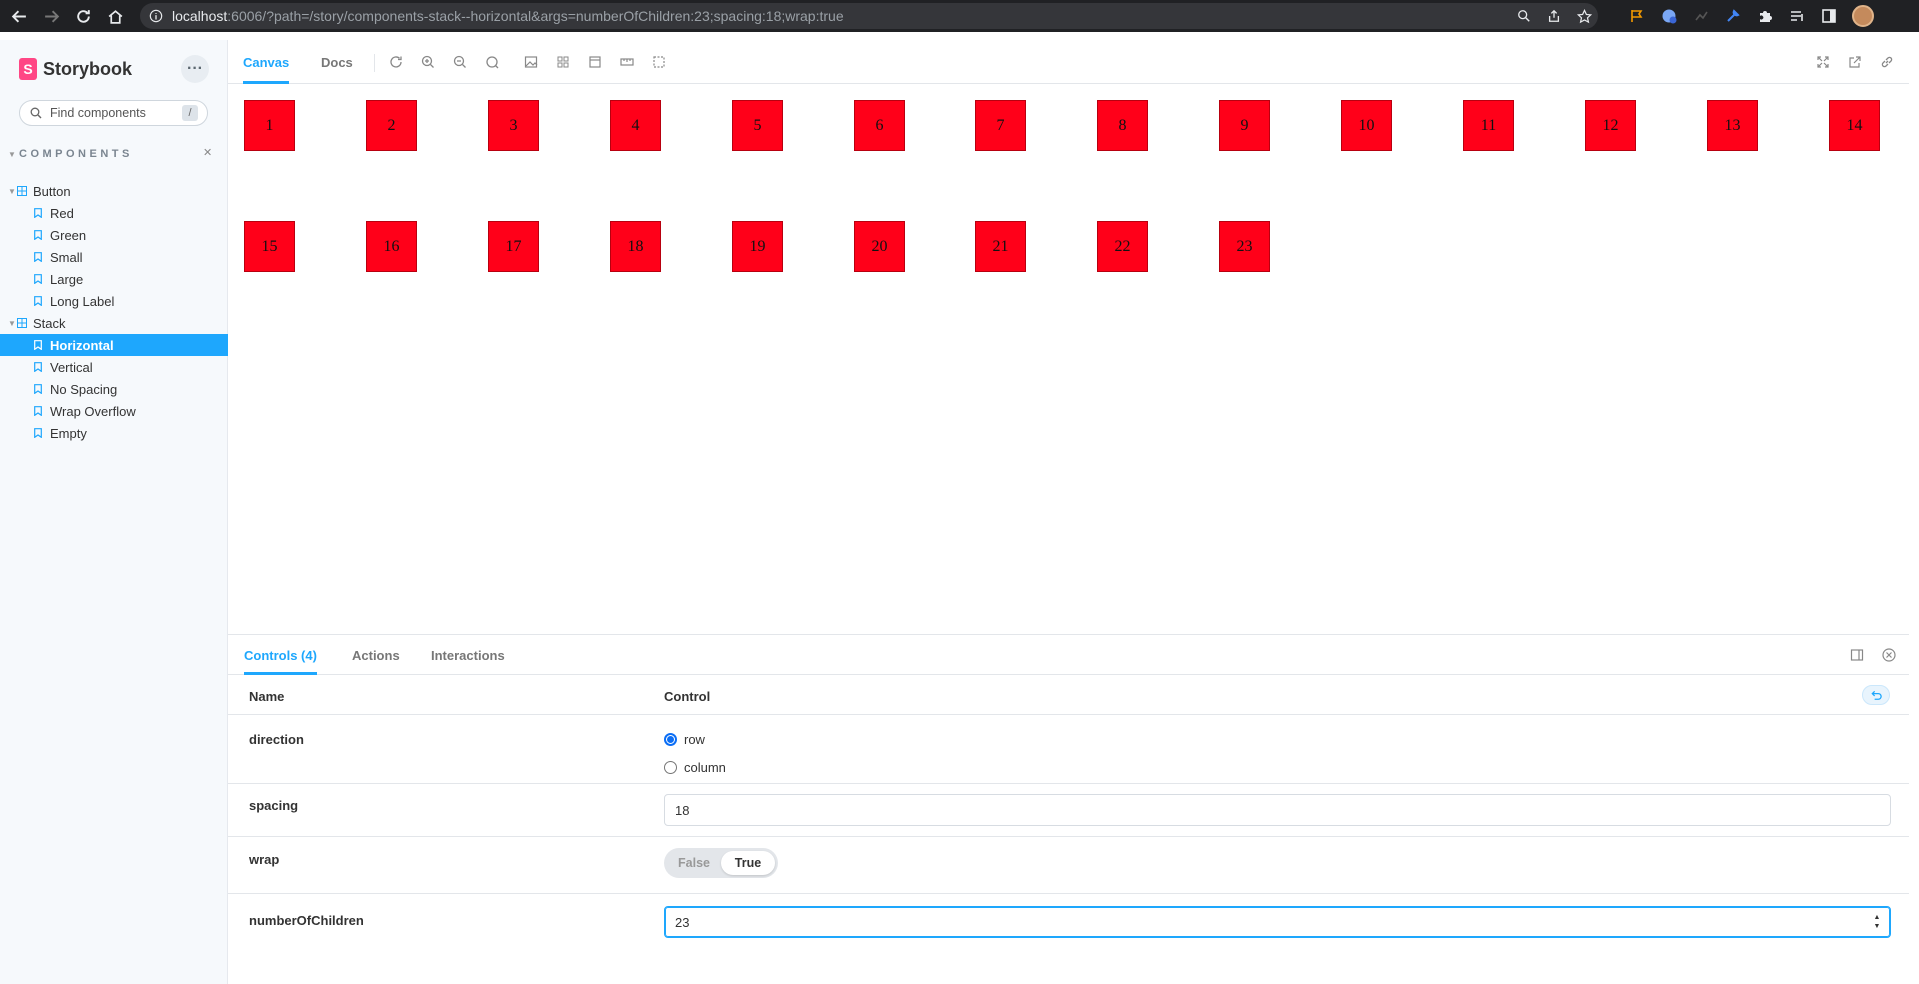  What do you see at coordinates (595, 62) in the screenshot?
I see `viewport-icon` at bounding box center [595, 62].